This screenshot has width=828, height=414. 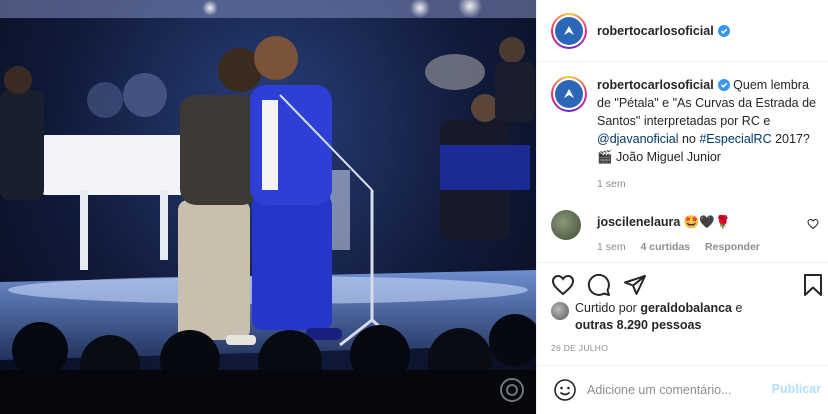 What do you see at coordinates (611, 184) in the screenshot?
I see `caption-timestamp: 1 sem` at bounding box center [611, 184].